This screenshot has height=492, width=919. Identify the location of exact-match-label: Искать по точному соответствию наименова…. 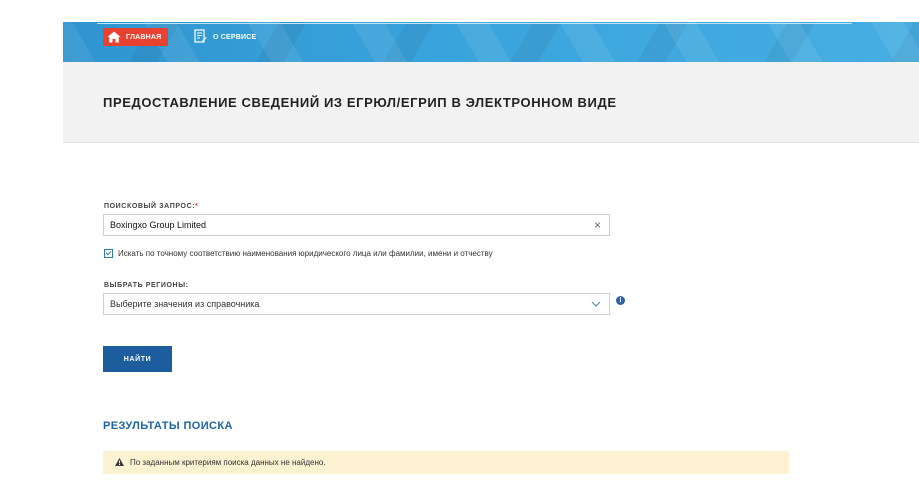
(305, 253).